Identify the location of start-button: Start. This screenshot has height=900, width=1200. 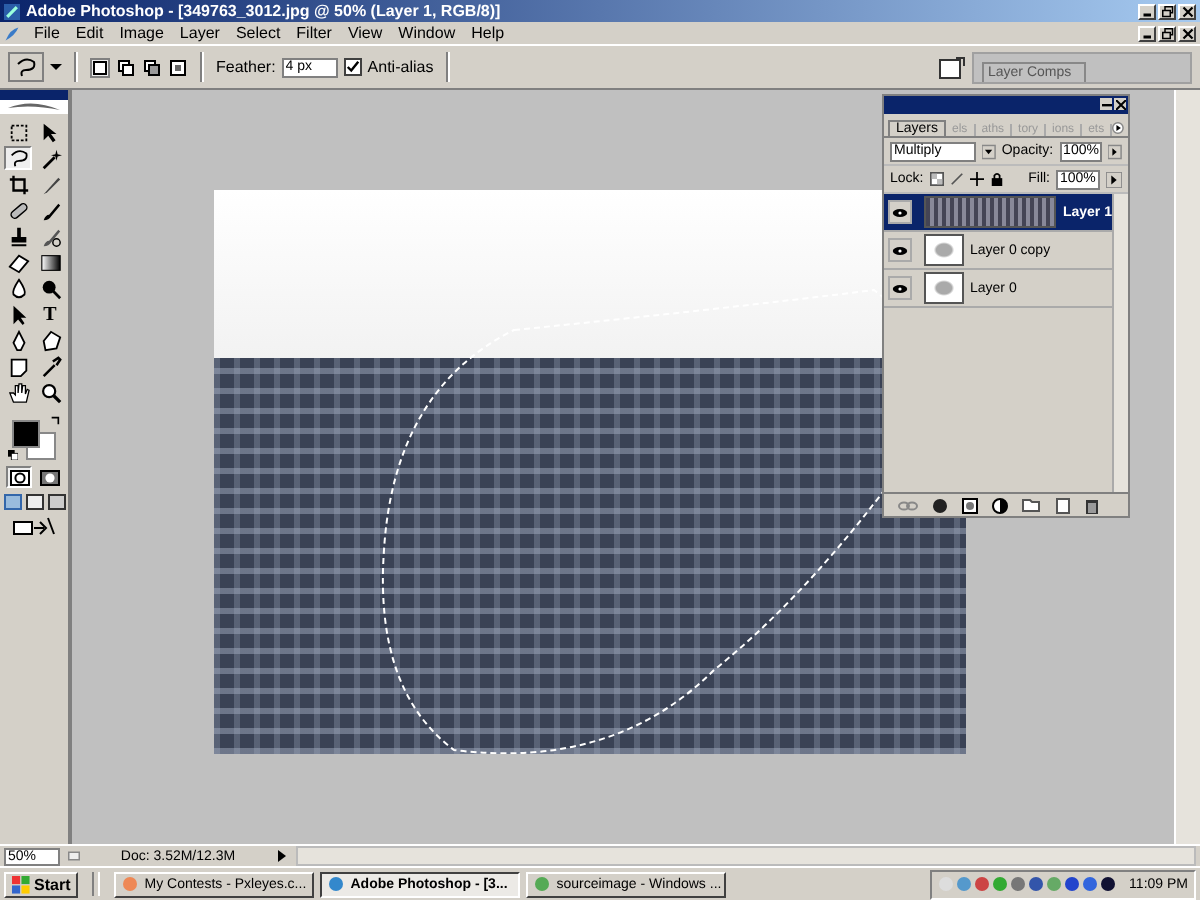
(41, 884).